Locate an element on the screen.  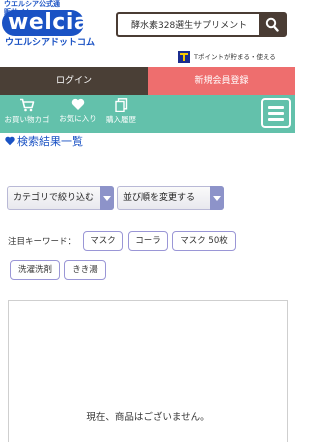
nav-item-history: 購入履歴 is located at coordinates (121, 115).